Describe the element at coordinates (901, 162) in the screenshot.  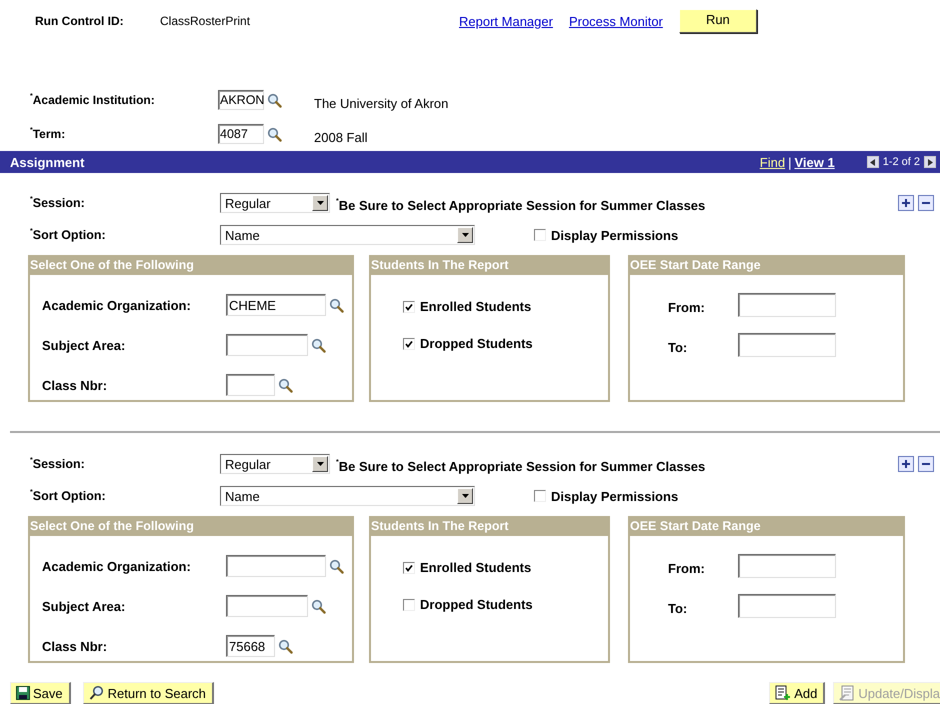
I see `row-range: 1-2 of 2` at that location.